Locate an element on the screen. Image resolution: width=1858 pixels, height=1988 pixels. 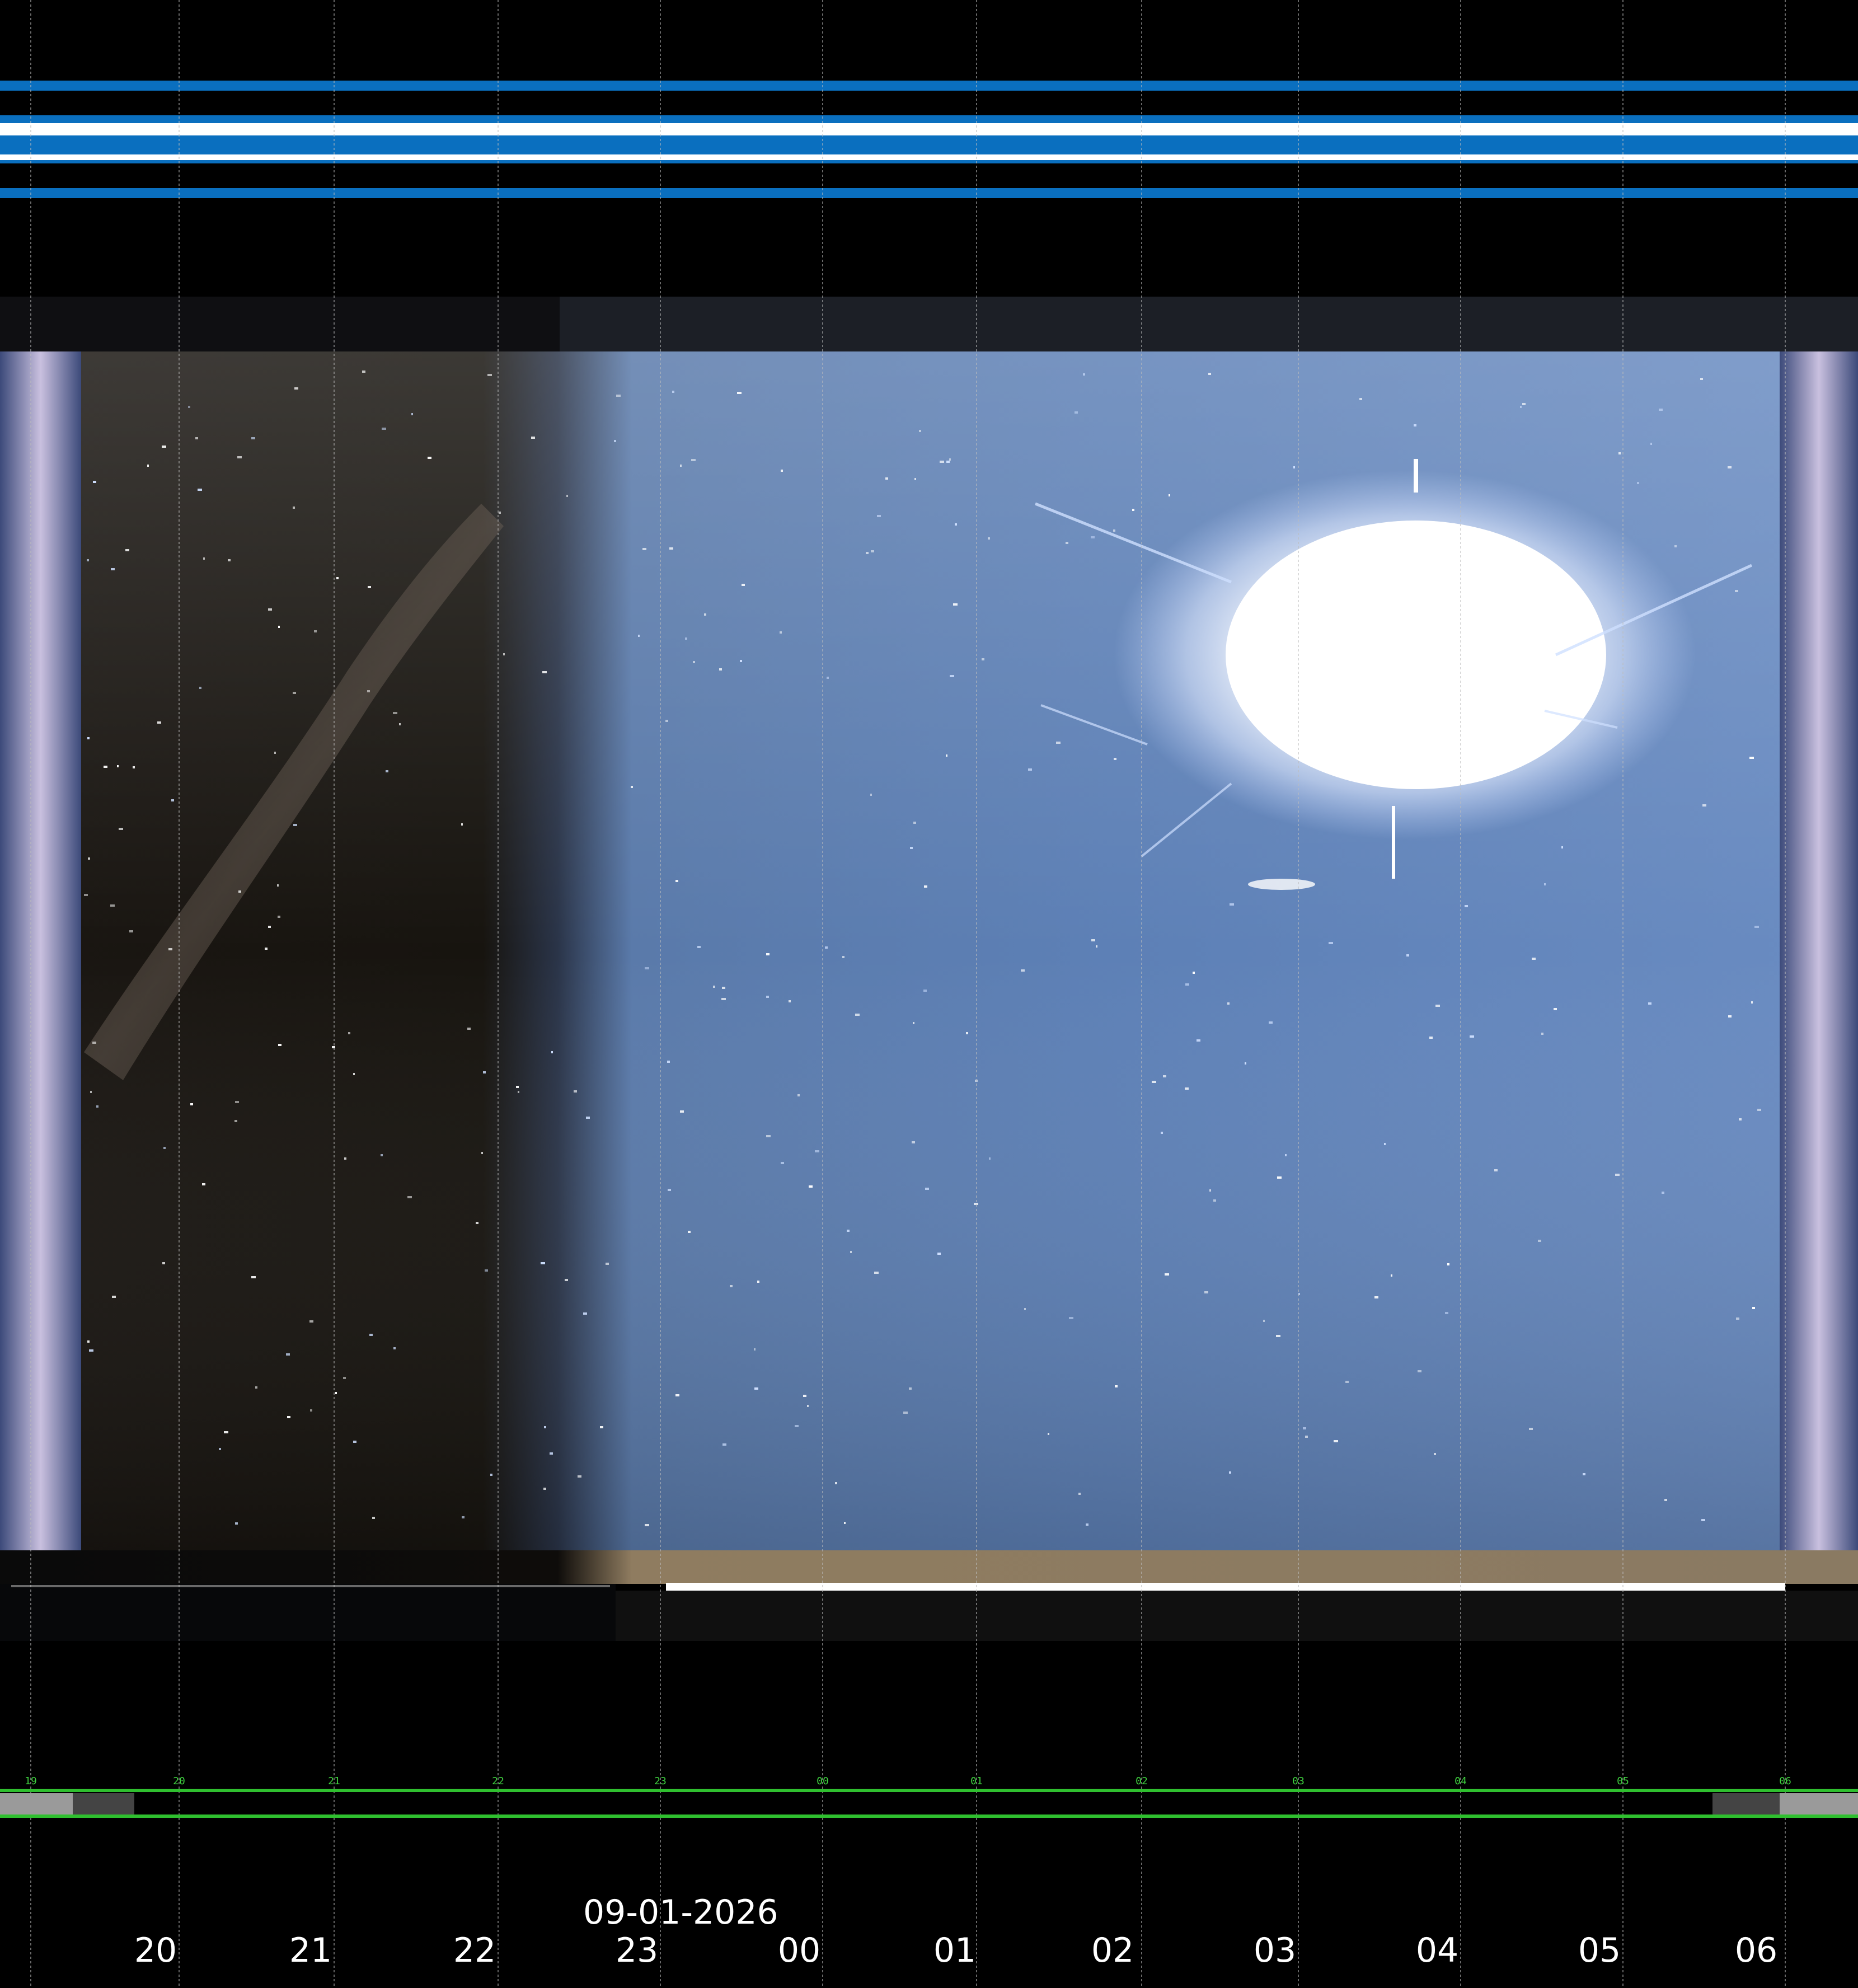
tiny-hour-label: 03 is located at coordinates (1298, 1781).